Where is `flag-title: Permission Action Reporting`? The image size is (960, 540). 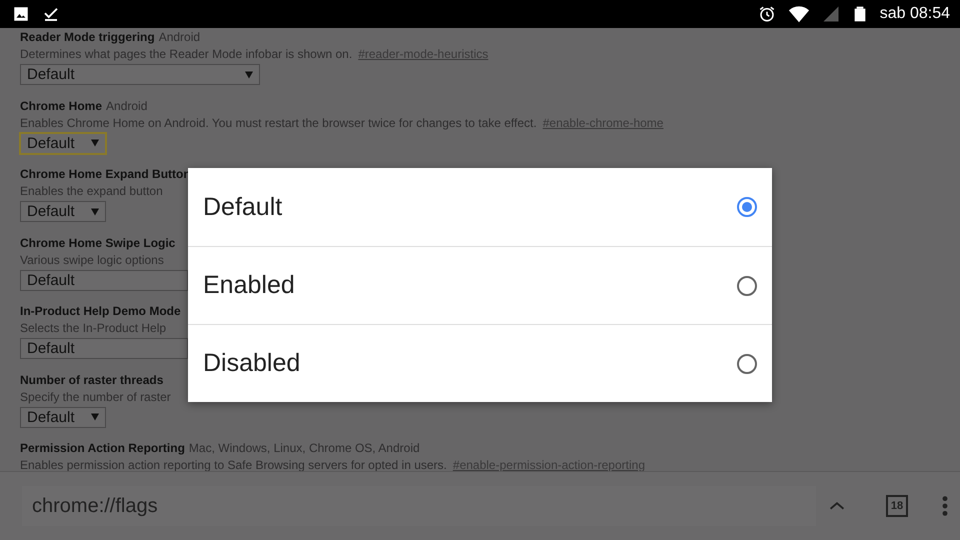 flag-title: Permission Action Reporting is located at coordinates (102, 448).